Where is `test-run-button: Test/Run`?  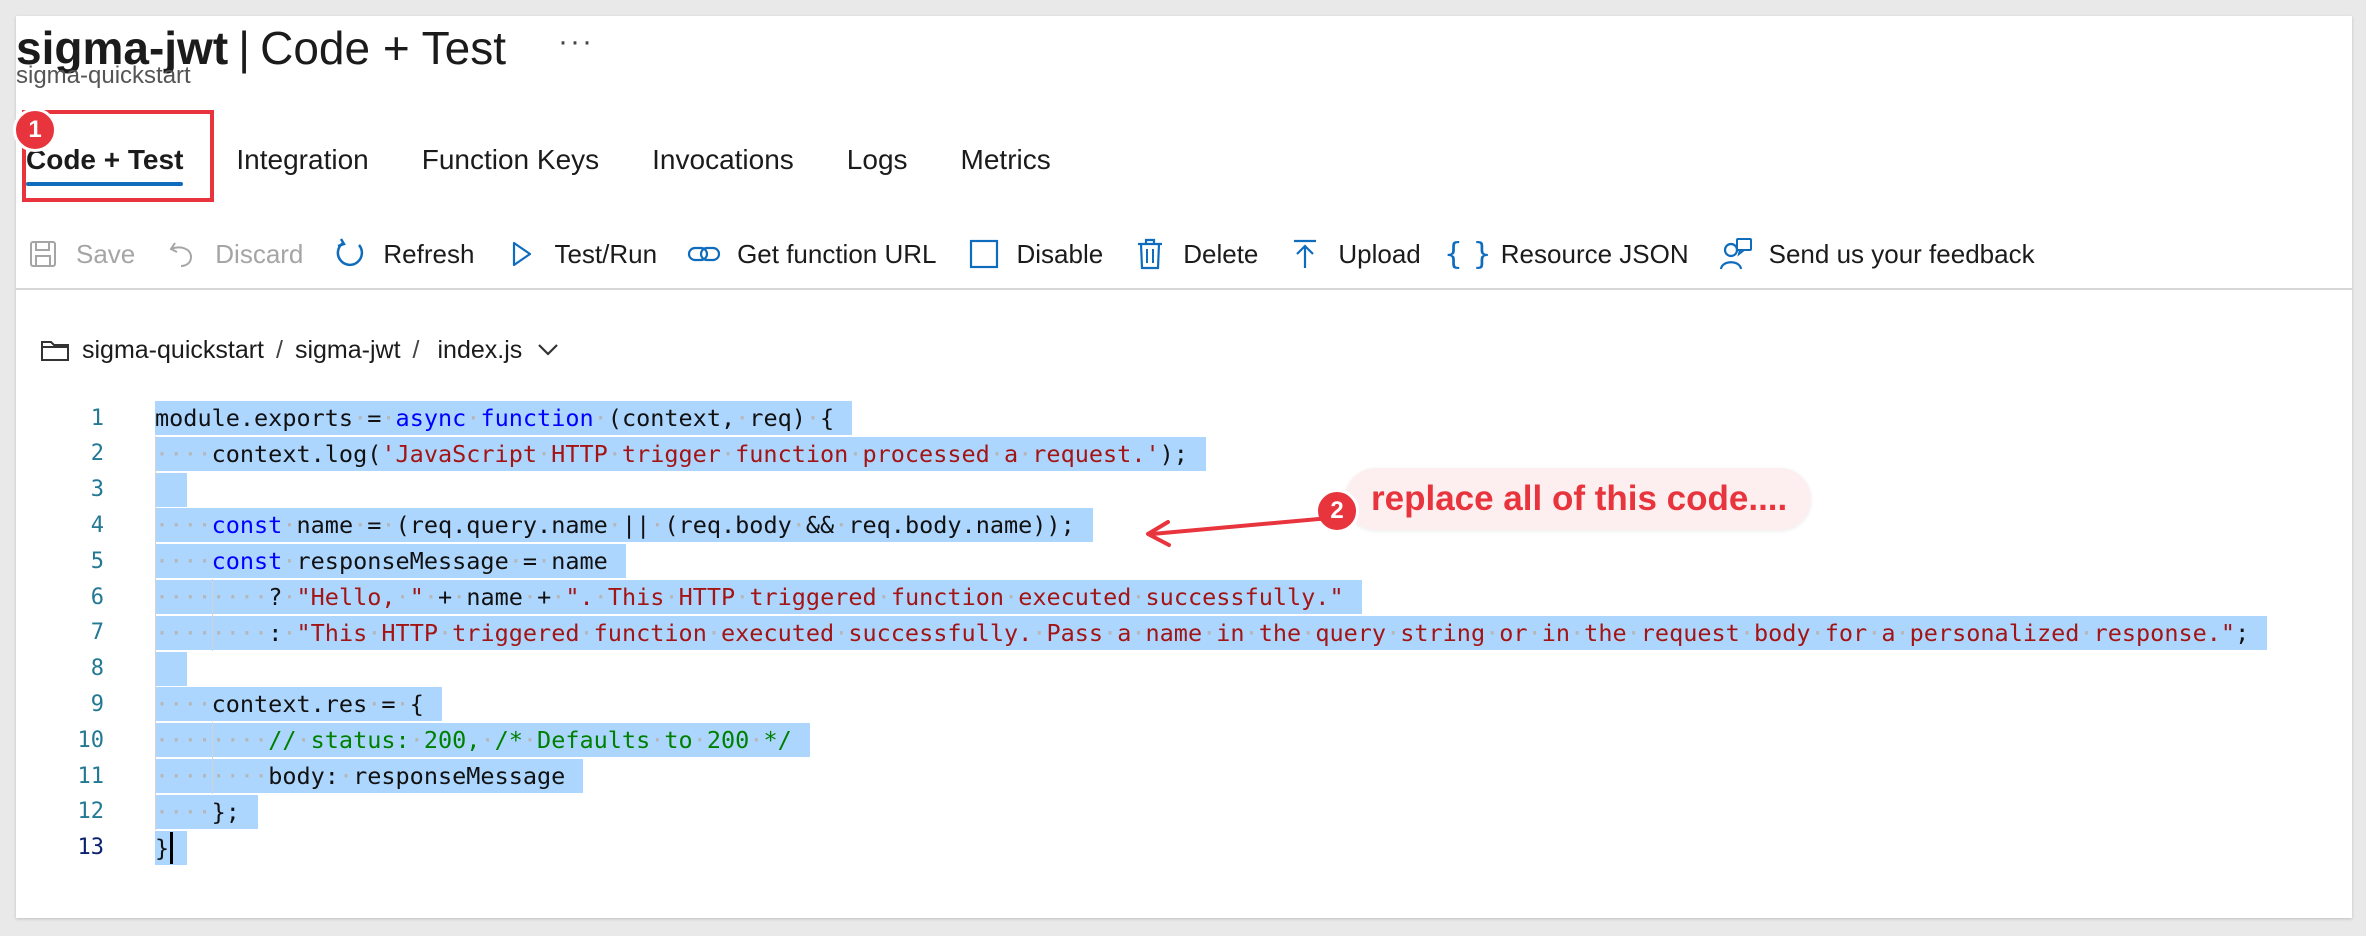
test-run-button: Test/Run is located at coordinates (580, 254).